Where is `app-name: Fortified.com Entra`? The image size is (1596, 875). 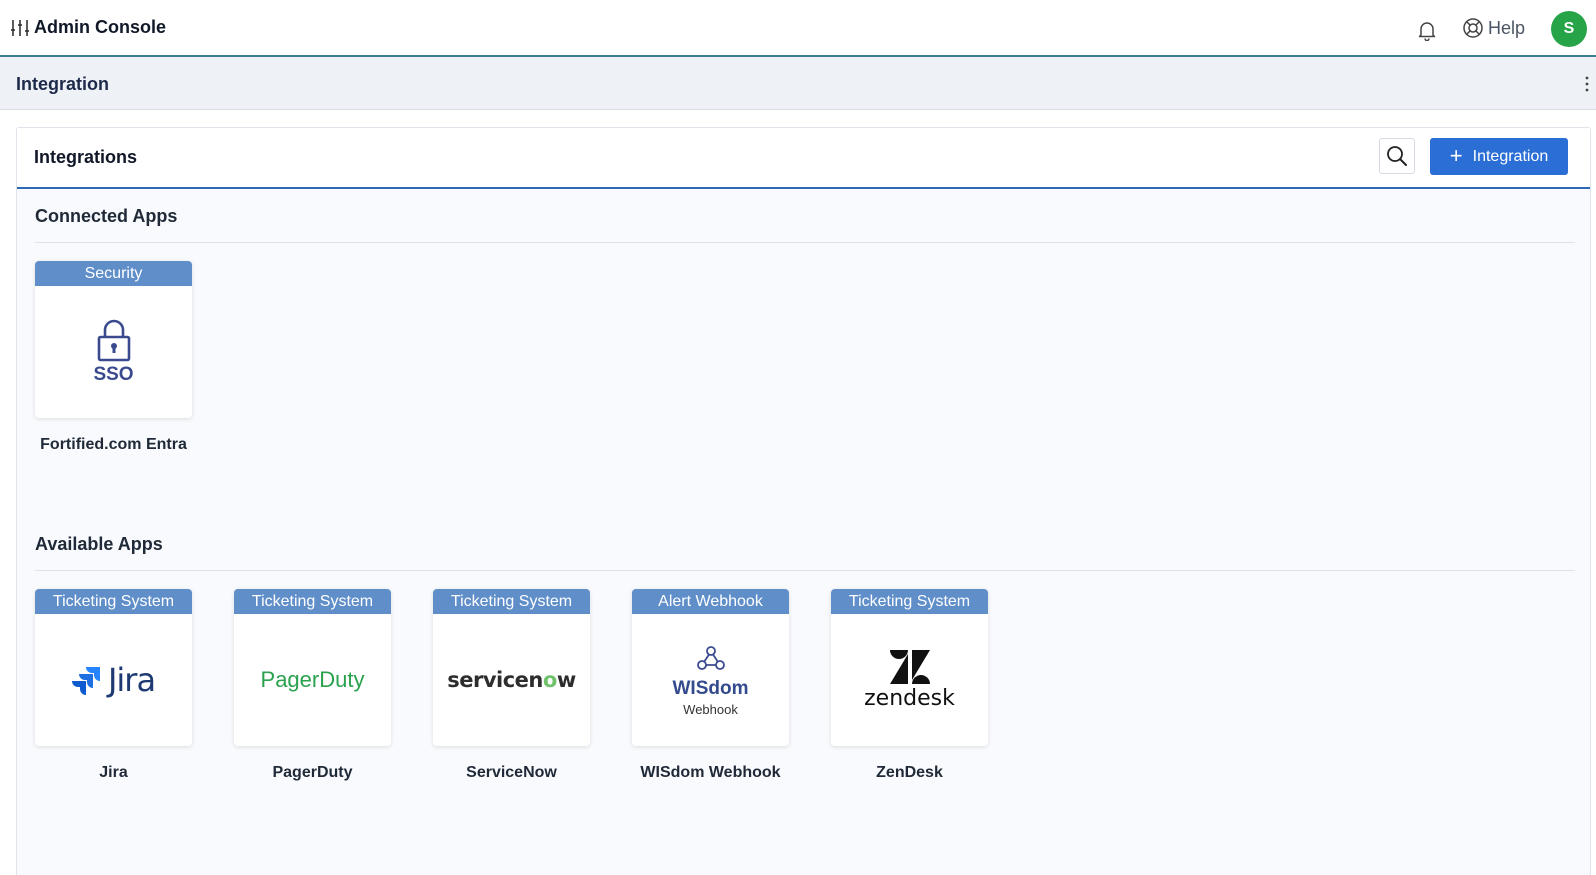
app-name: Fortified.com Entra is located at coordinates (113, 444).